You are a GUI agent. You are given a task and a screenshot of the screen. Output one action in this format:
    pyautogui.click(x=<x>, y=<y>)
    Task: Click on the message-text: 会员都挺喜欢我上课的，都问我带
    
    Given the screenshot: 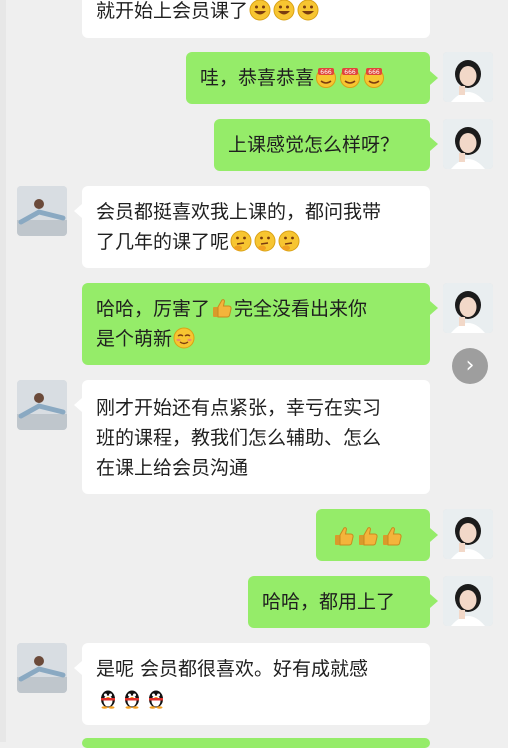 What is the action you would take?
    pyautogui.click(x=239, y=212)
    